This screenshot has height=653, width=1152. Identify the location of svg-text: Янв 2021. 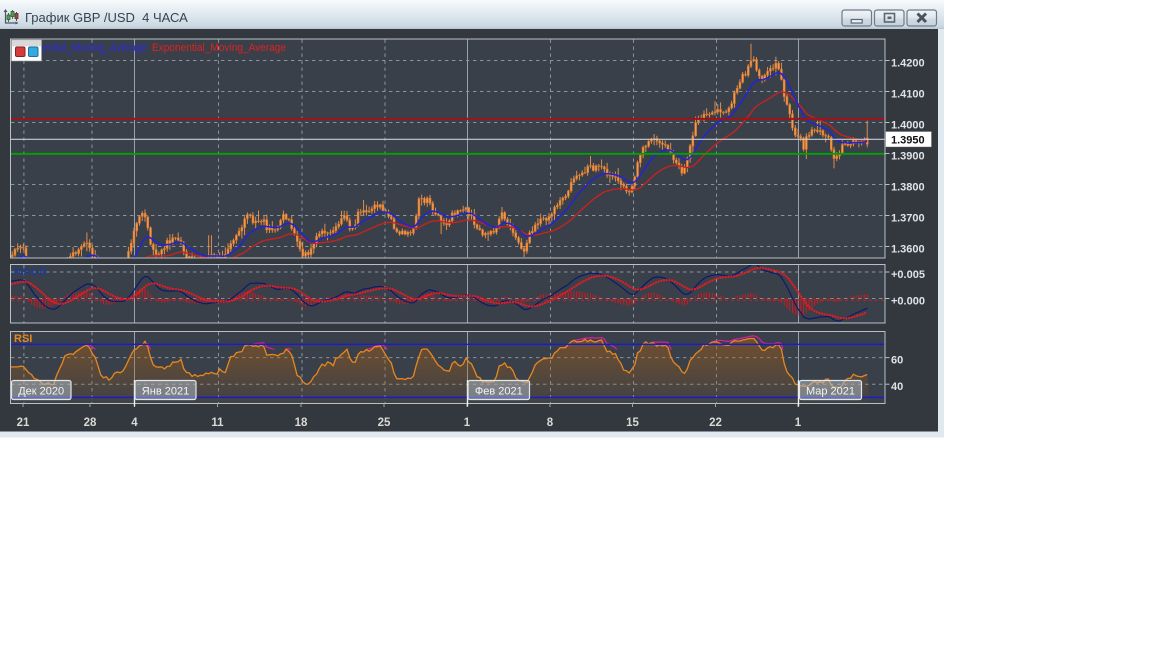
(165, 392).